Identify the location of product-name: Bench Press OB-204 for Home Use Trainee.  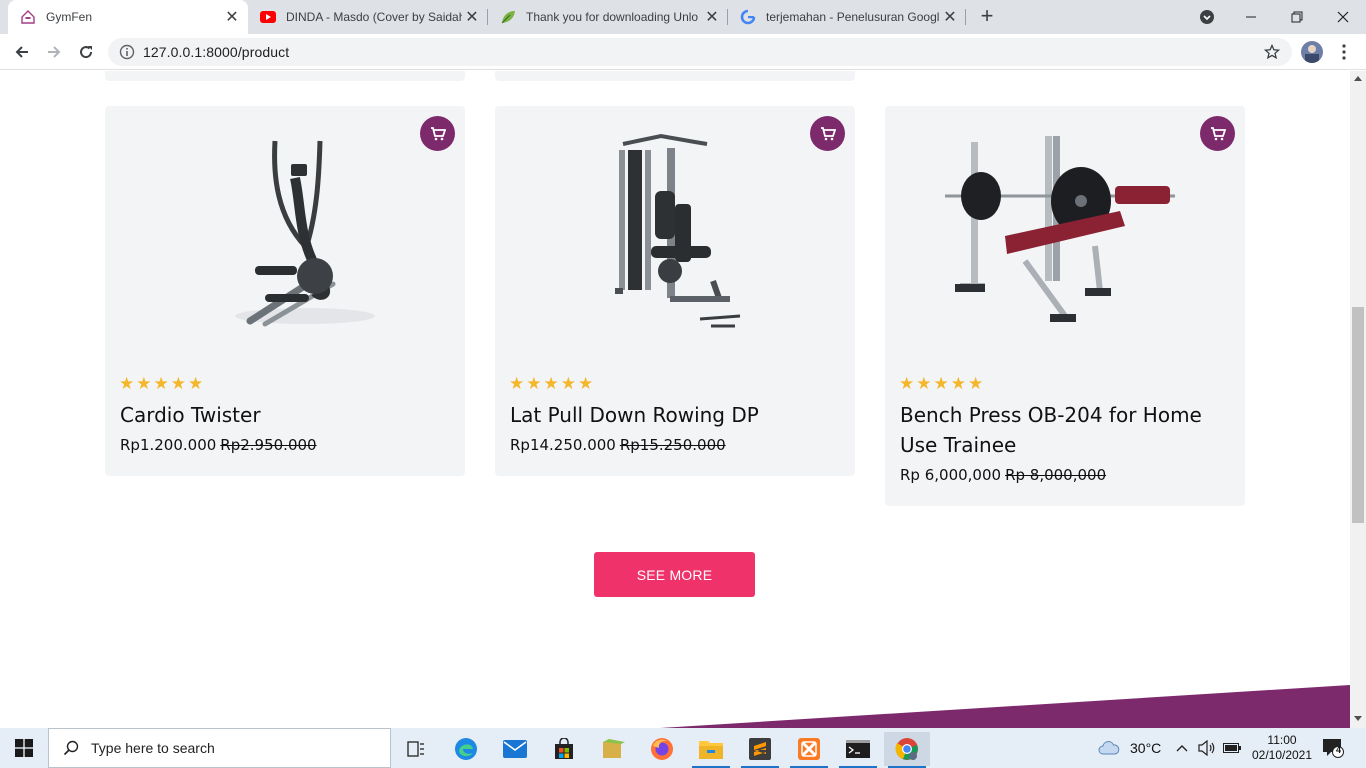
(1065, 430).